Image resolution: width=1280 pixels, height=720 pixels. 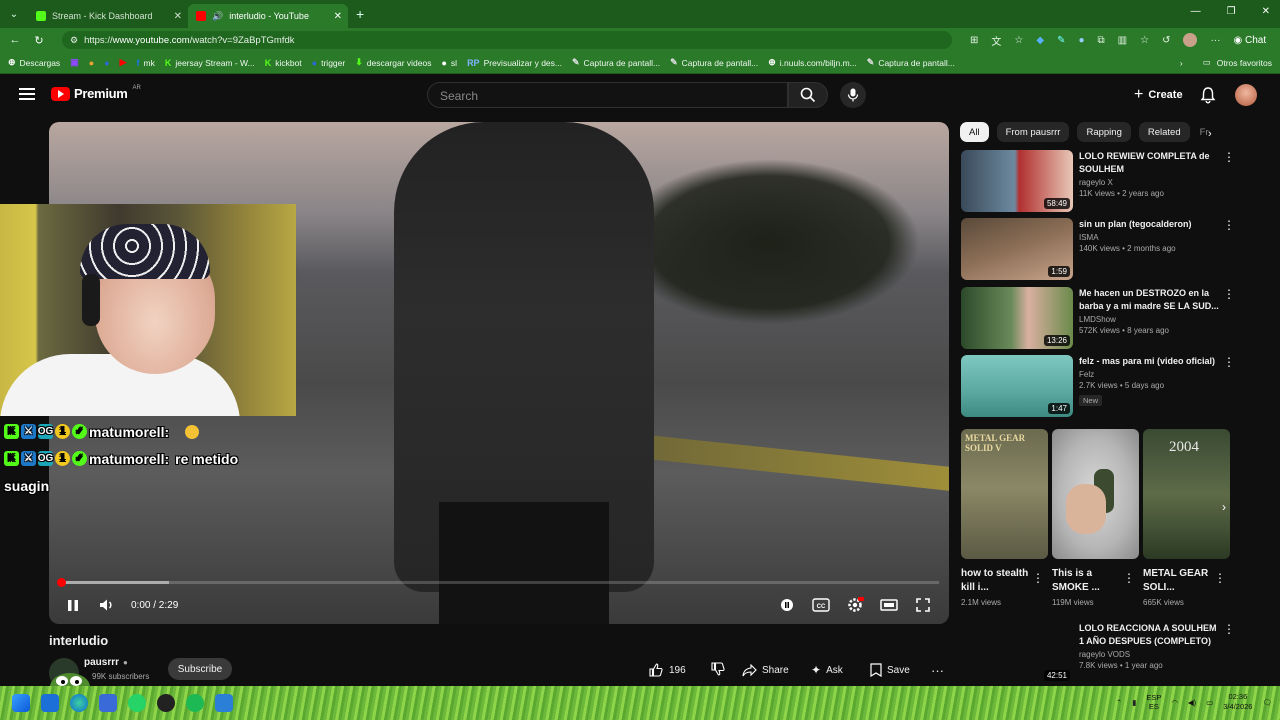 I want to click on edge-icon, so click(x=79, y=703).